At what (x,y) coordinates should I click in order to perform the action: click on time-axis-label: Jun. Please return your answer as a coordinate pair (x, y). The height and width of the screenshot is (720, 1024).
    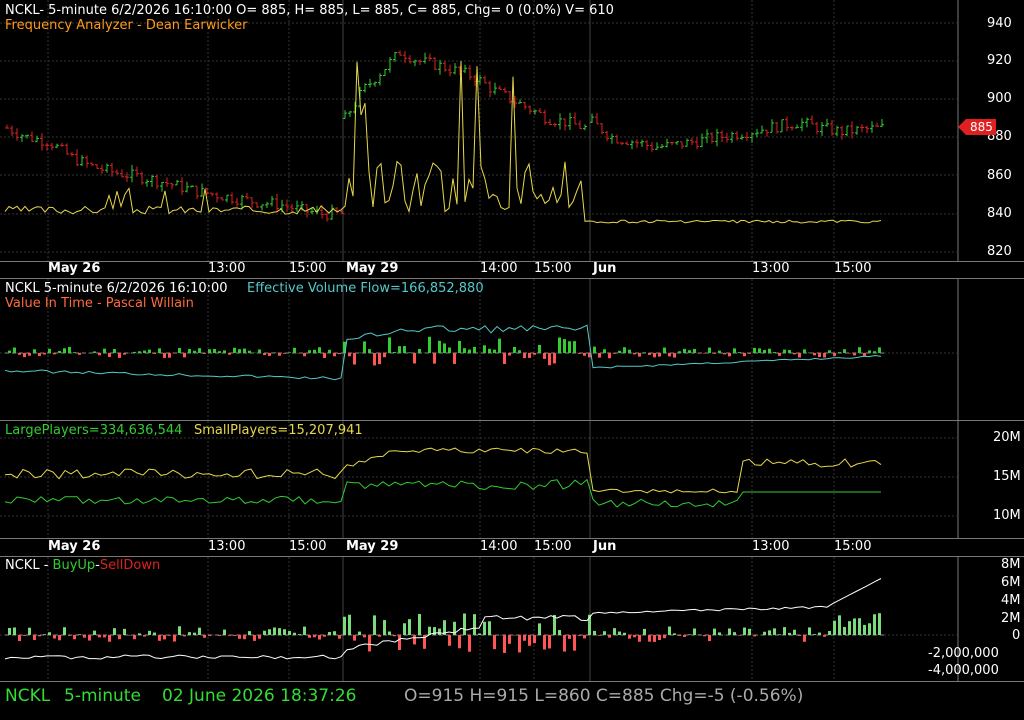
    Looking at the image, I should click on (605, 268).